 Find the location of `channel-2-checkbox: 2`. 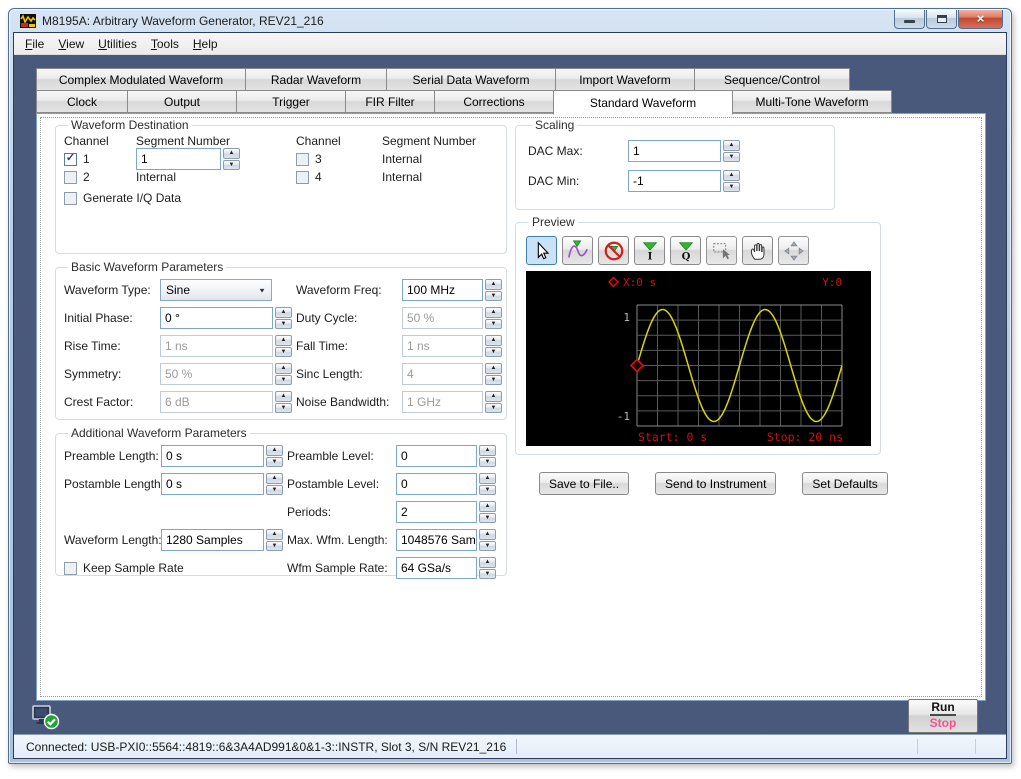

channel-2-checkbox: 2 is located at coordinates (77, 177).